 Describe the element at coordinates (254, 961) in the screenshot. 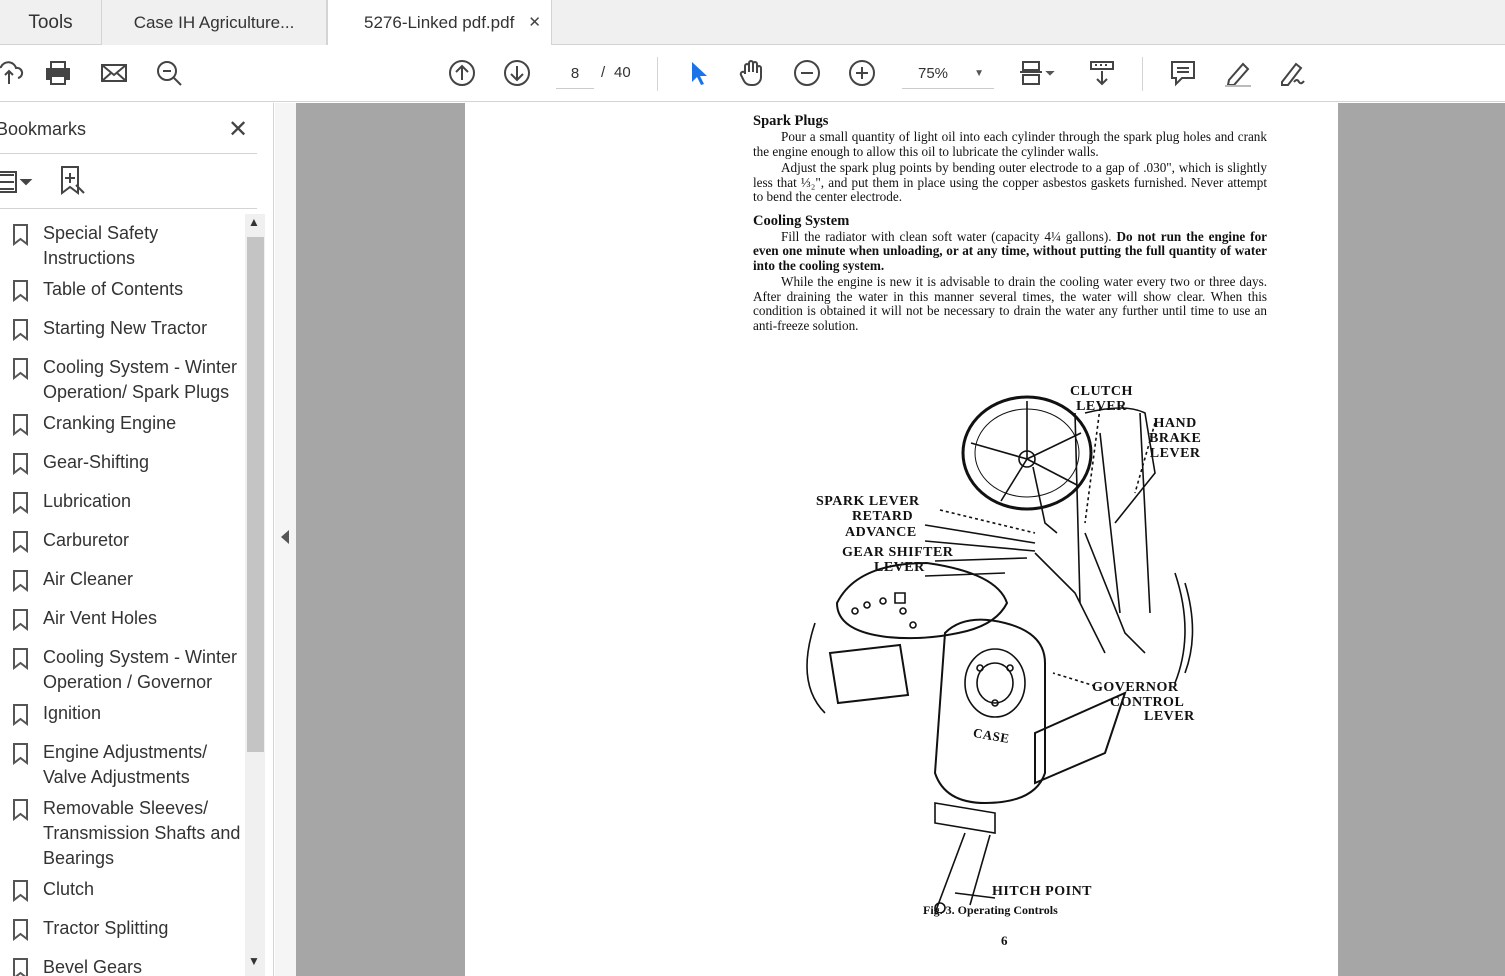

I see `scroll-down-icon: ▼` at that location.